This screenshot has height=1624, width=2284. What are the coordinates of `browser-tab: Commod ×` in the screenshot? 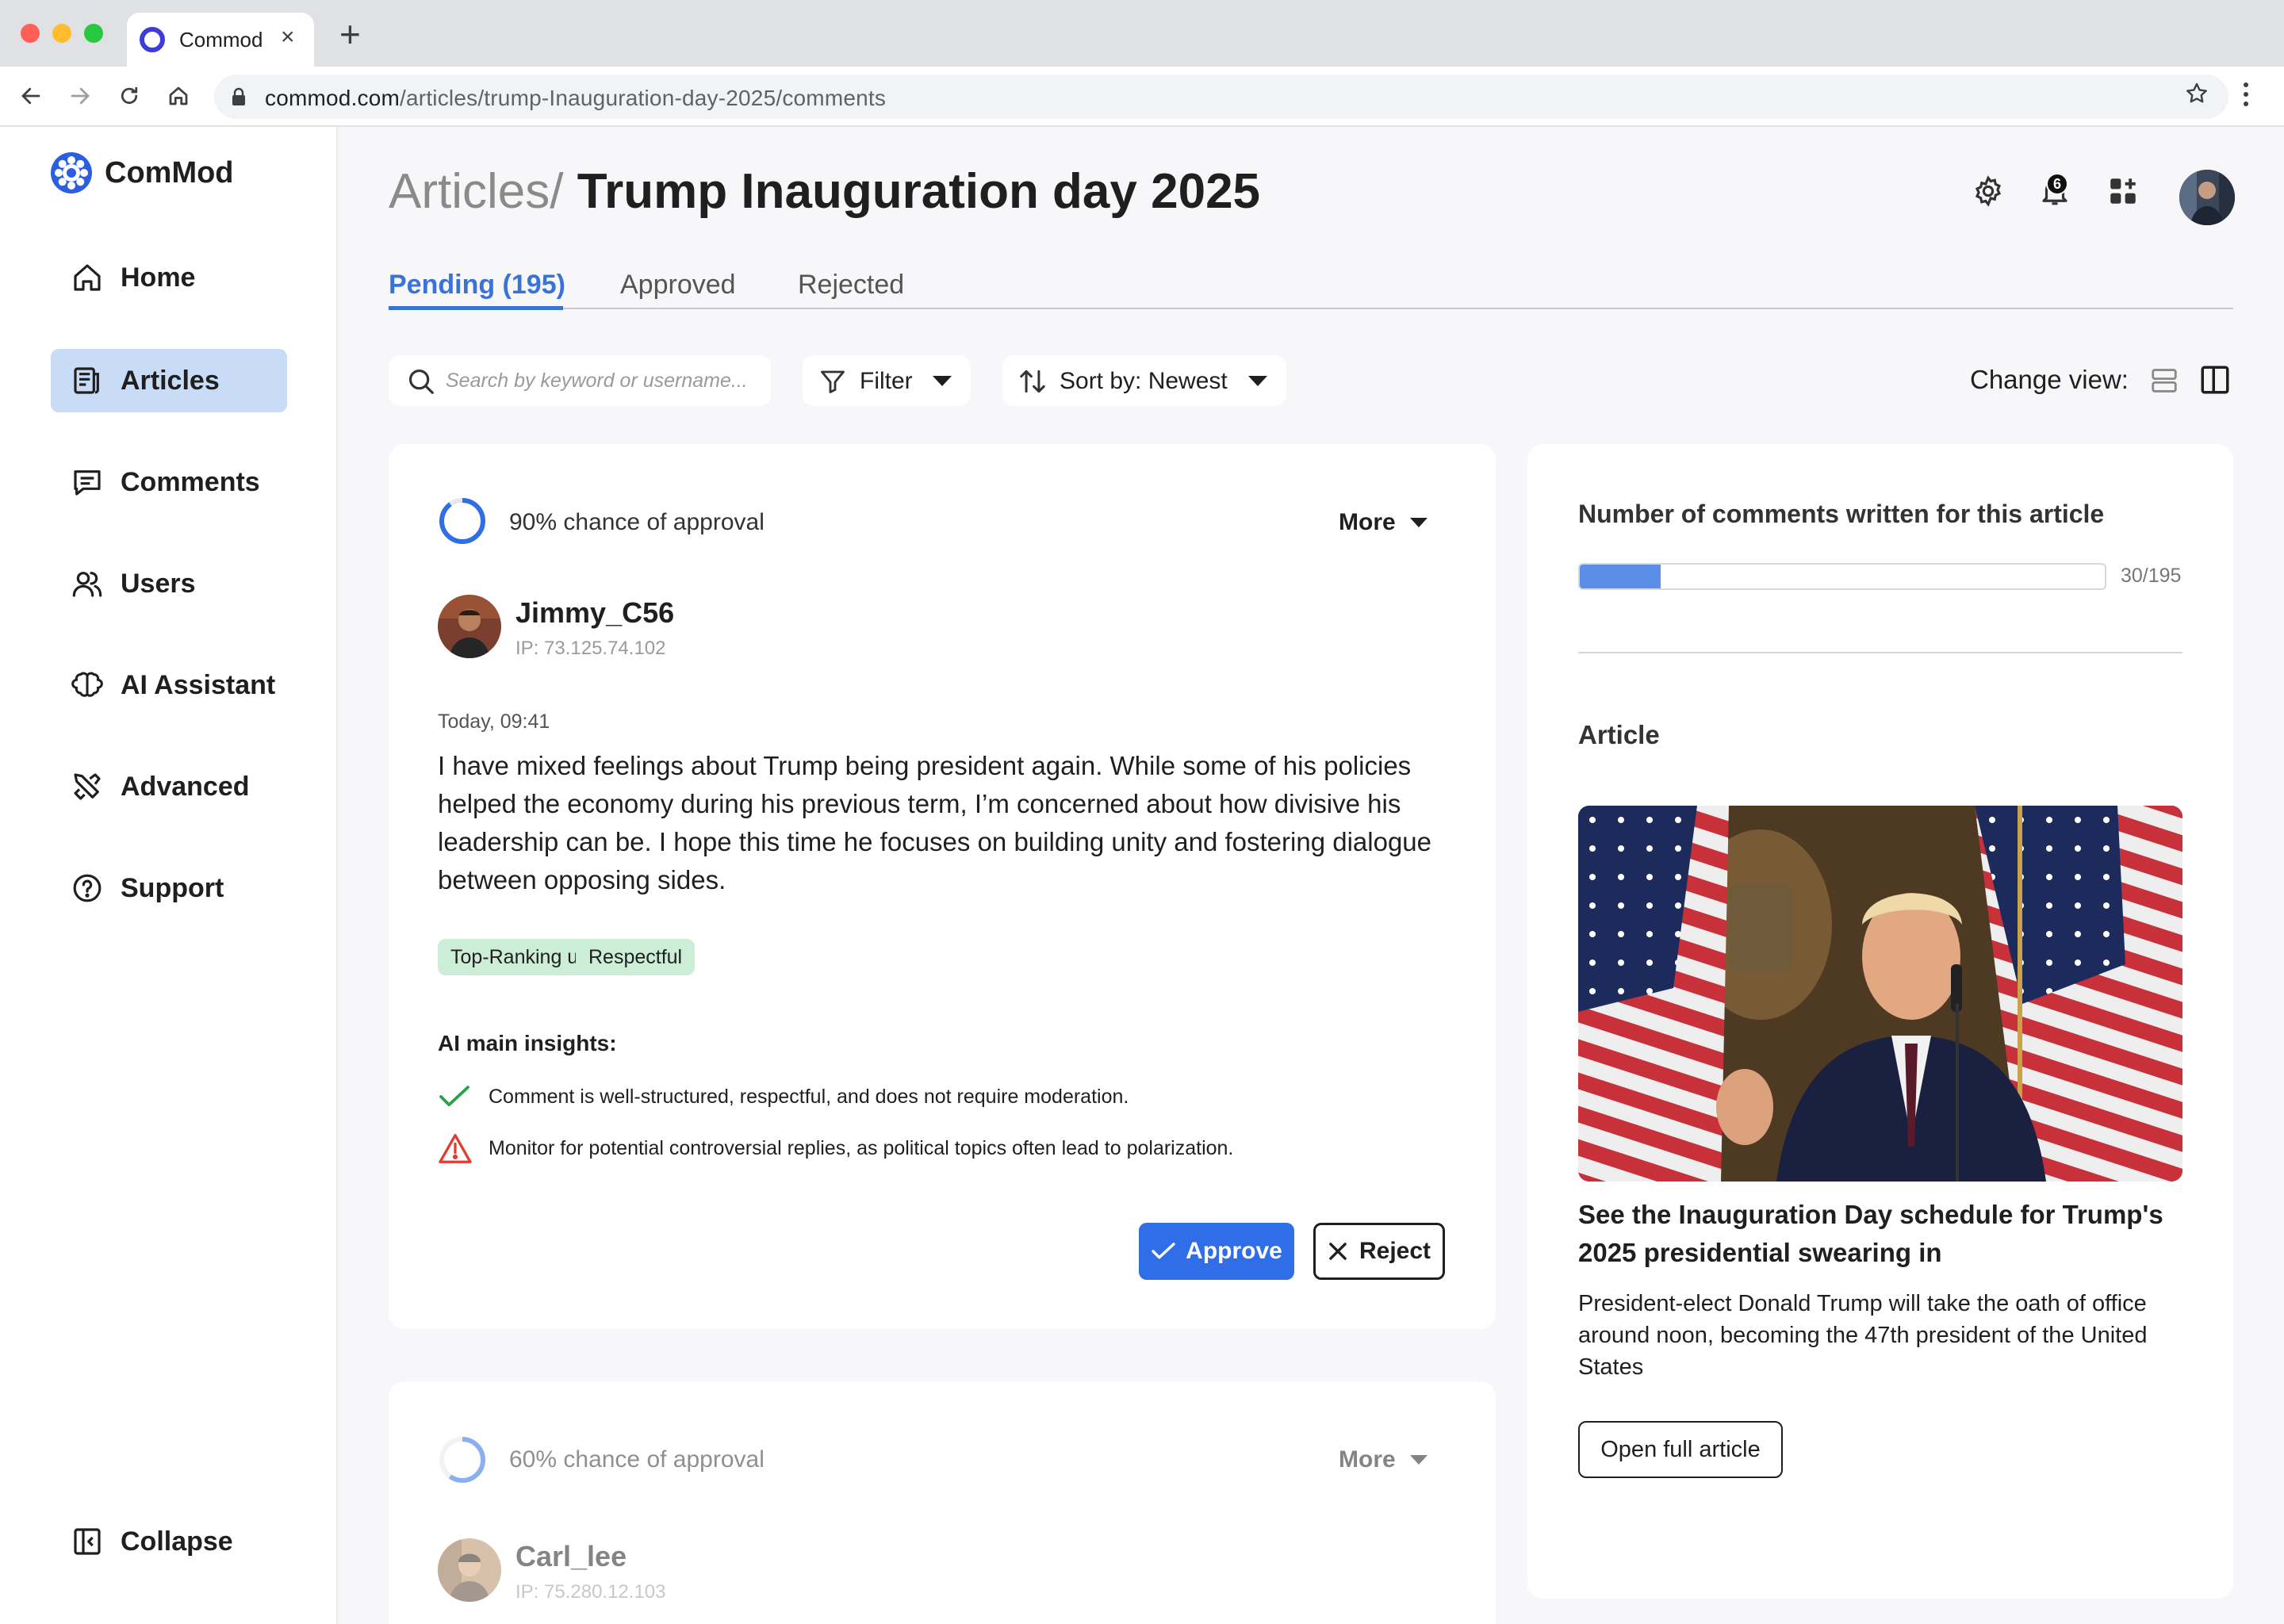 It's located at (220, 40).